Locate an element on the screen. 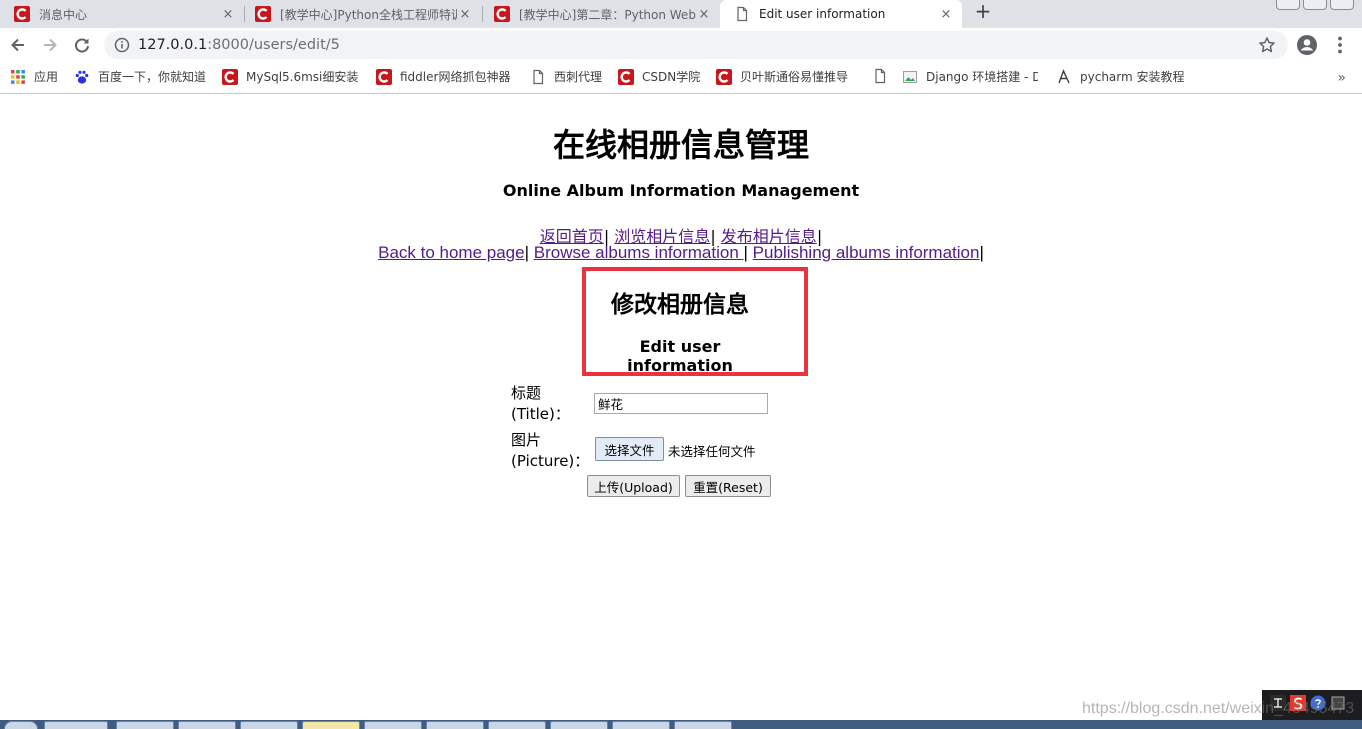 The height and width of the screenshot is (729, 1362). tab-title: 消息中心 is located at coordinates (63, 14).